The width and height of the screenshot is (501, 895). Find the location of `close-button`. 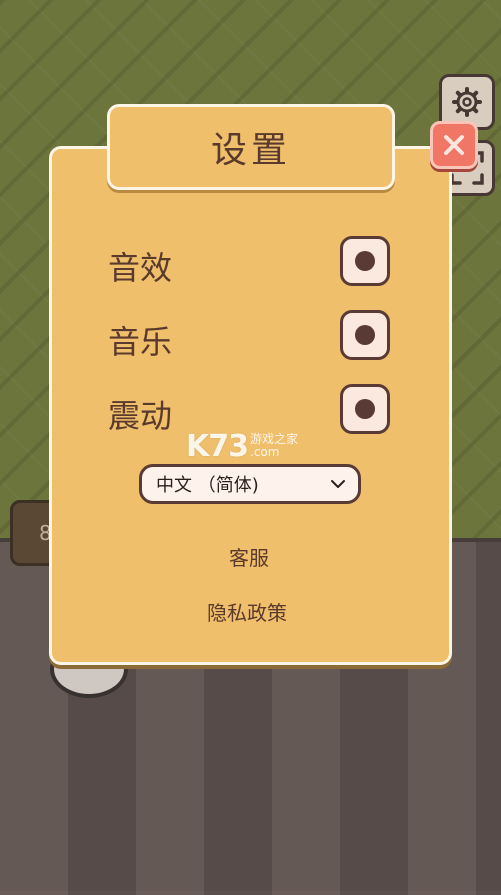

close-button is located at coordinates (454, 145).